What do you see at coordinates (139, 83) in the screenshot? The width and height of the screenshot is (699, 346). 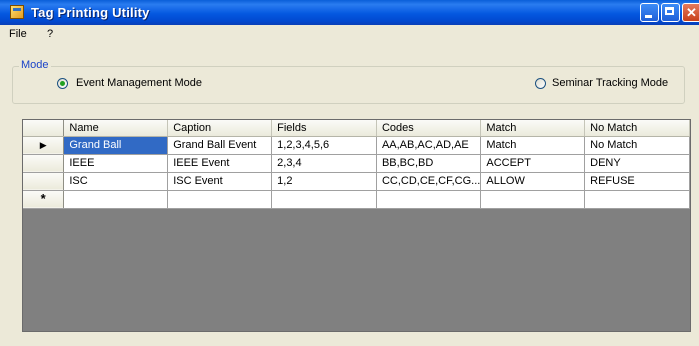 I see `event-management-label: Event Management Mode` at bounding box center [139, 83].